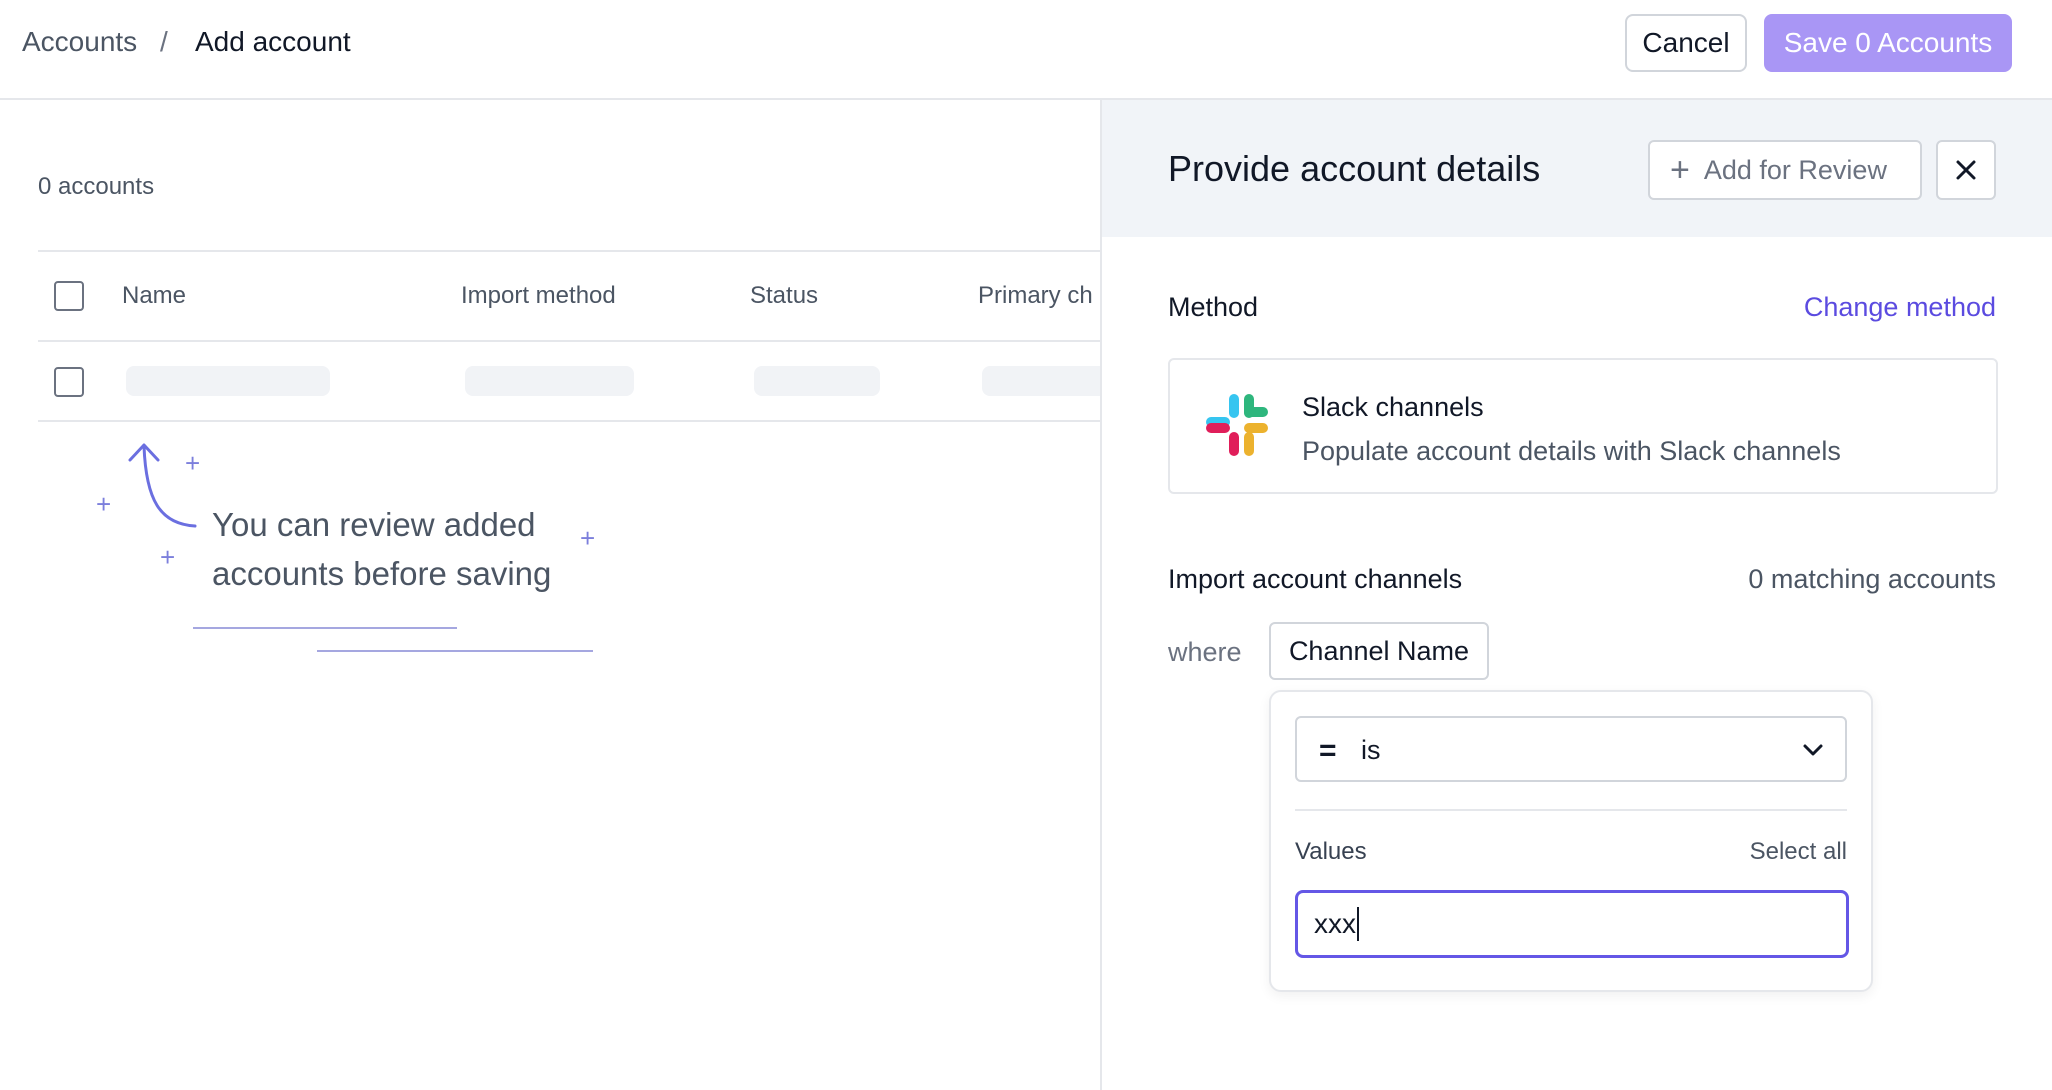  What do you see at coordinates (273, 41) in the screenshot?
I see `page-title: Add account` at bounding box center [273, 41].